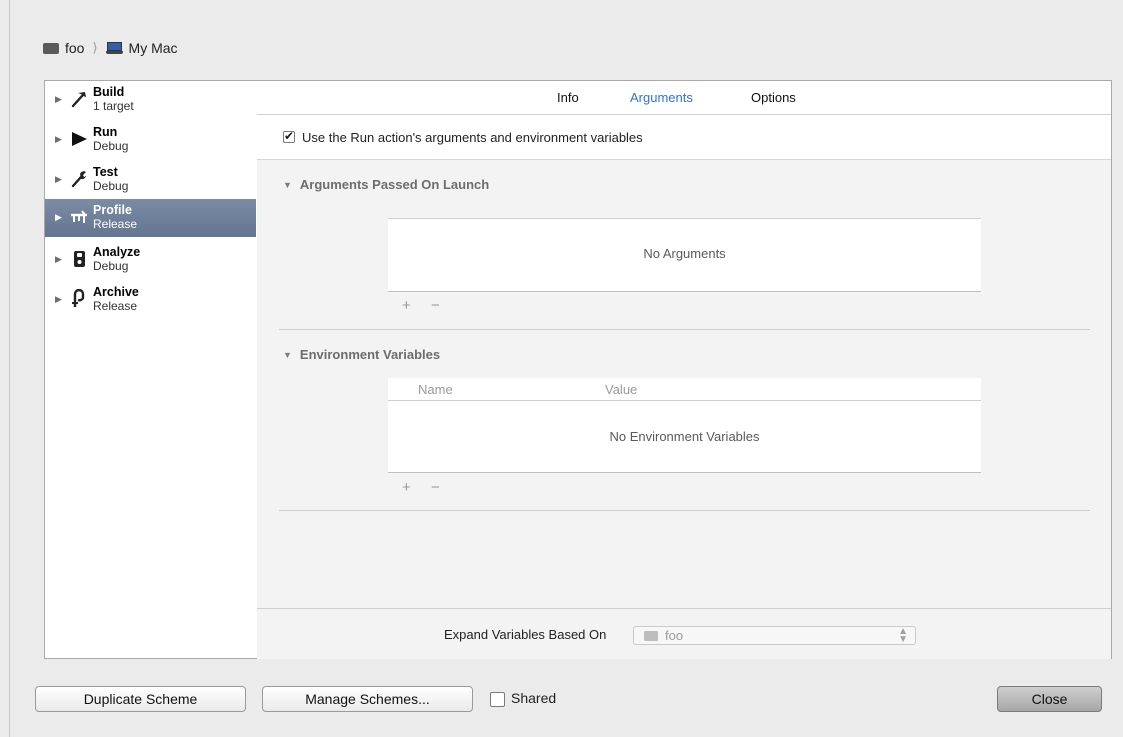 This screenshot has height=737, width=1123. I want to click on remove-argument-button: −, so click(435, 305).